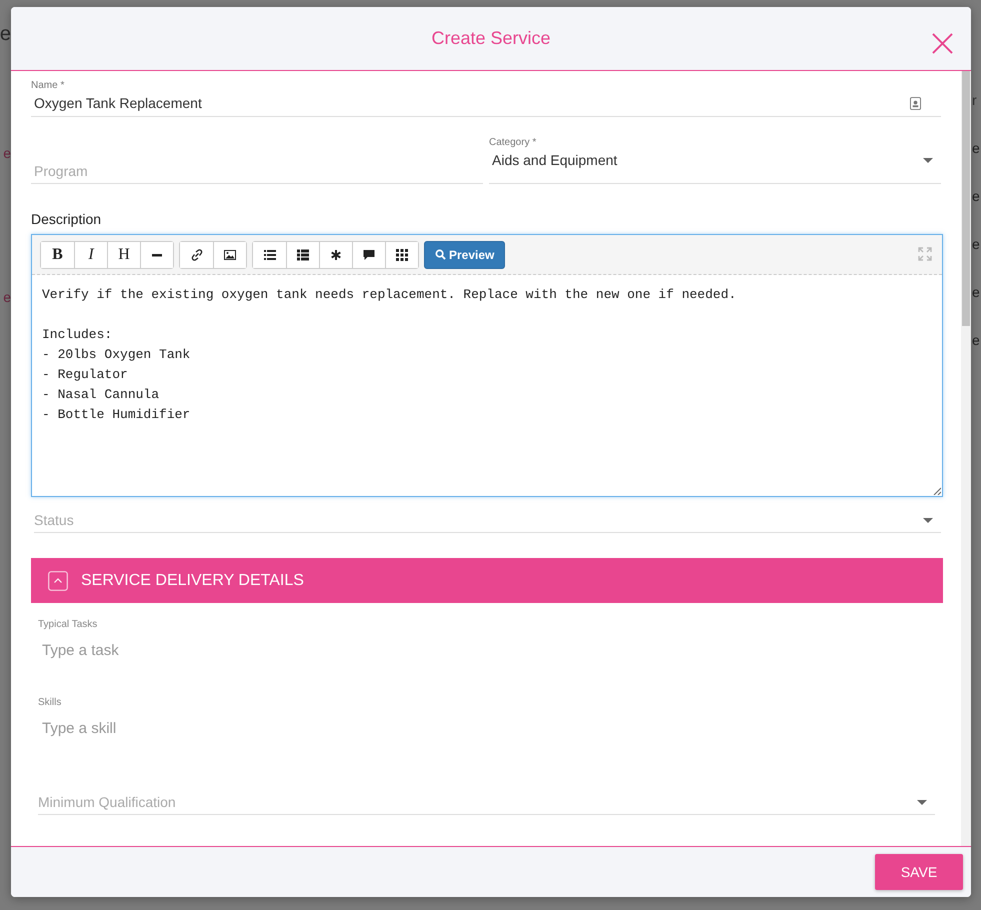  What do you see at coordinates (715, 159) in the screenshot?
I see `category-dropdown: Category * Aids and Equipment` at bounding box center [715, 159].